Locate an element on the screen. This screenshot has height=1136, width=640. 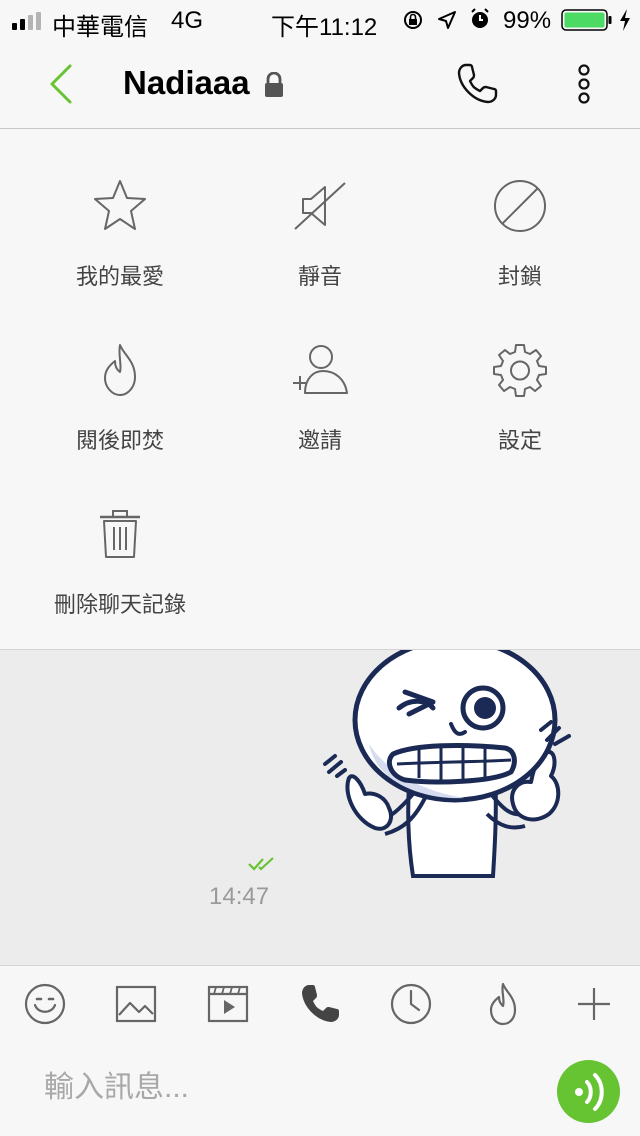
charging-icon is located at coordinates (625, 20).